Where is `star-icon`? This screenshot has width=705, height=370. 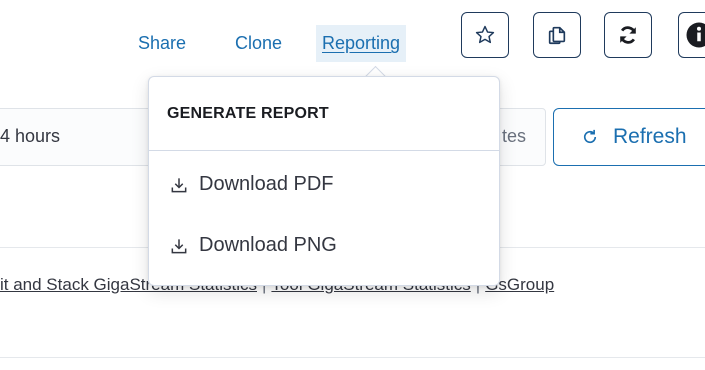 star-icon is located at coordinates (485, 34).